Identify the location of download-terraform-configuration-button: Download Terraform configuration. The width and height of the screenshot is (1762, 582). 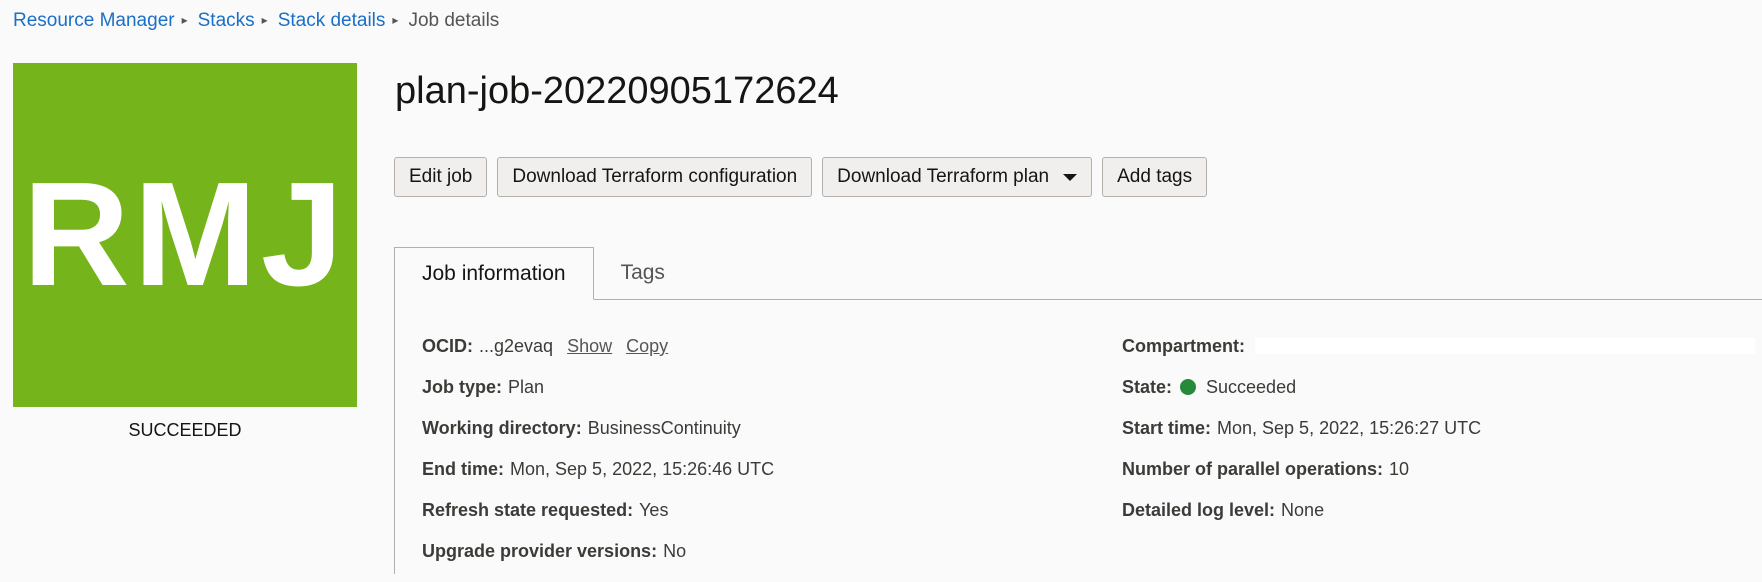
(655, 177).